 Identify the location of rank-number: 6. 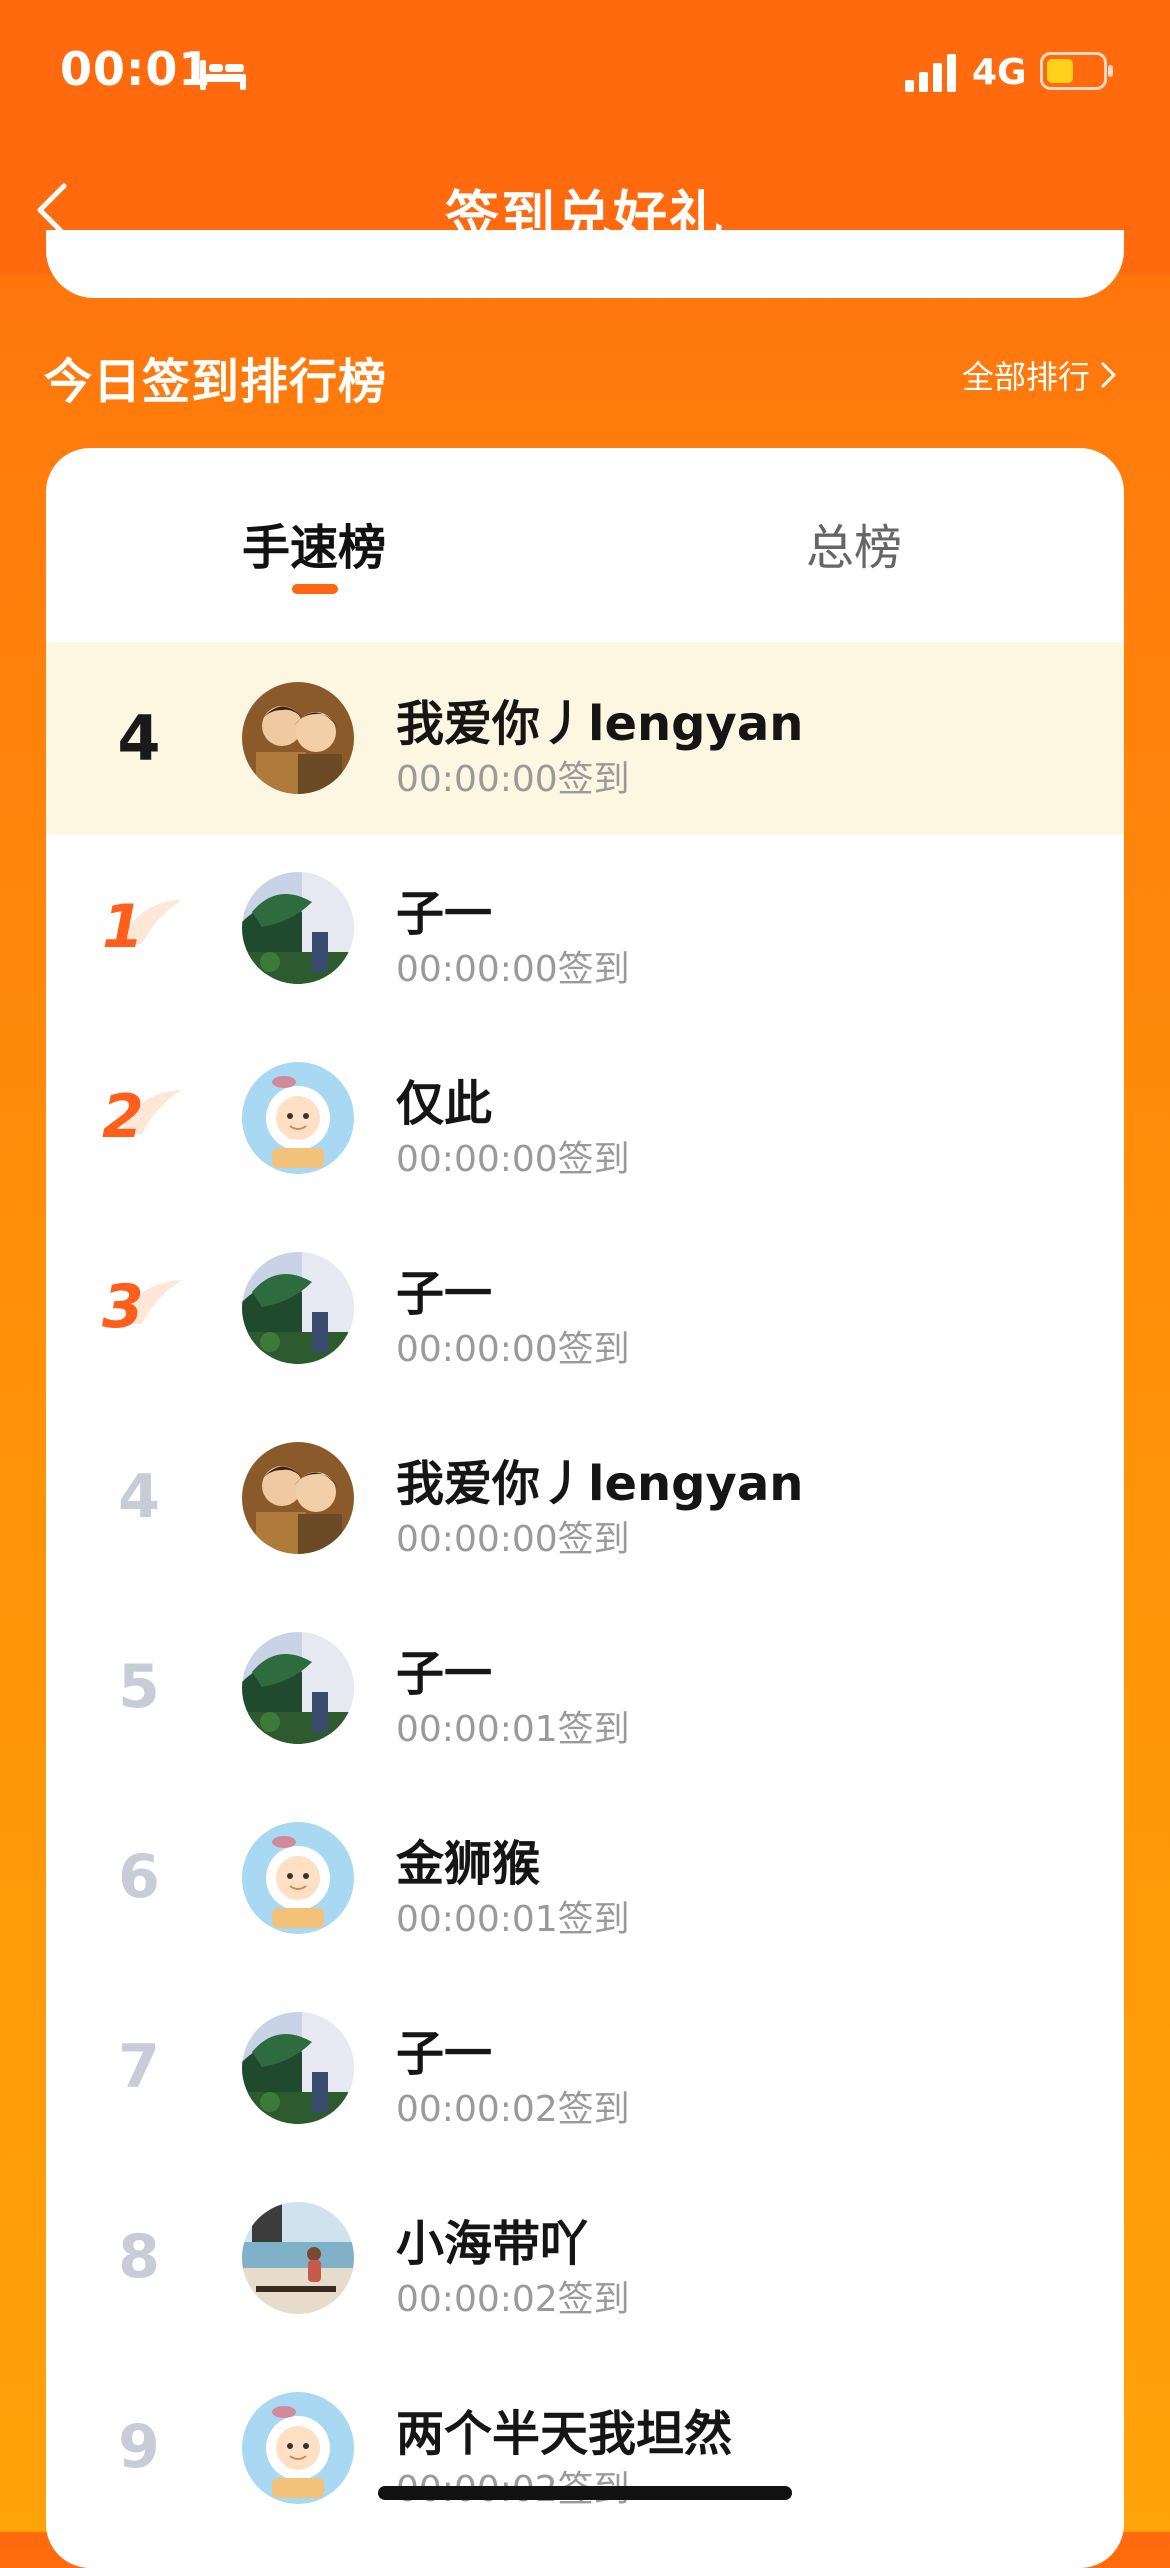
(139, 1877).